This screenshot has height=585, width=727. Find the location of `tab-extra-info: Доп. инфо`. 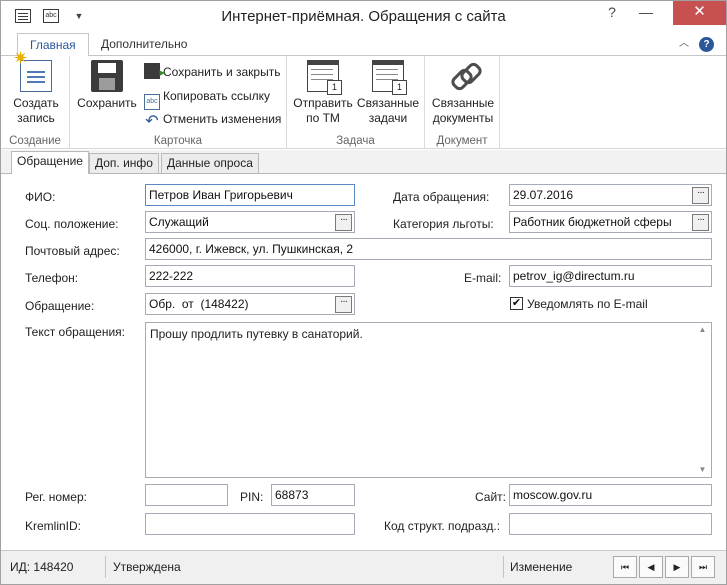

tab-extra-info: Доп. инфо is located at coordinates (124, 163).